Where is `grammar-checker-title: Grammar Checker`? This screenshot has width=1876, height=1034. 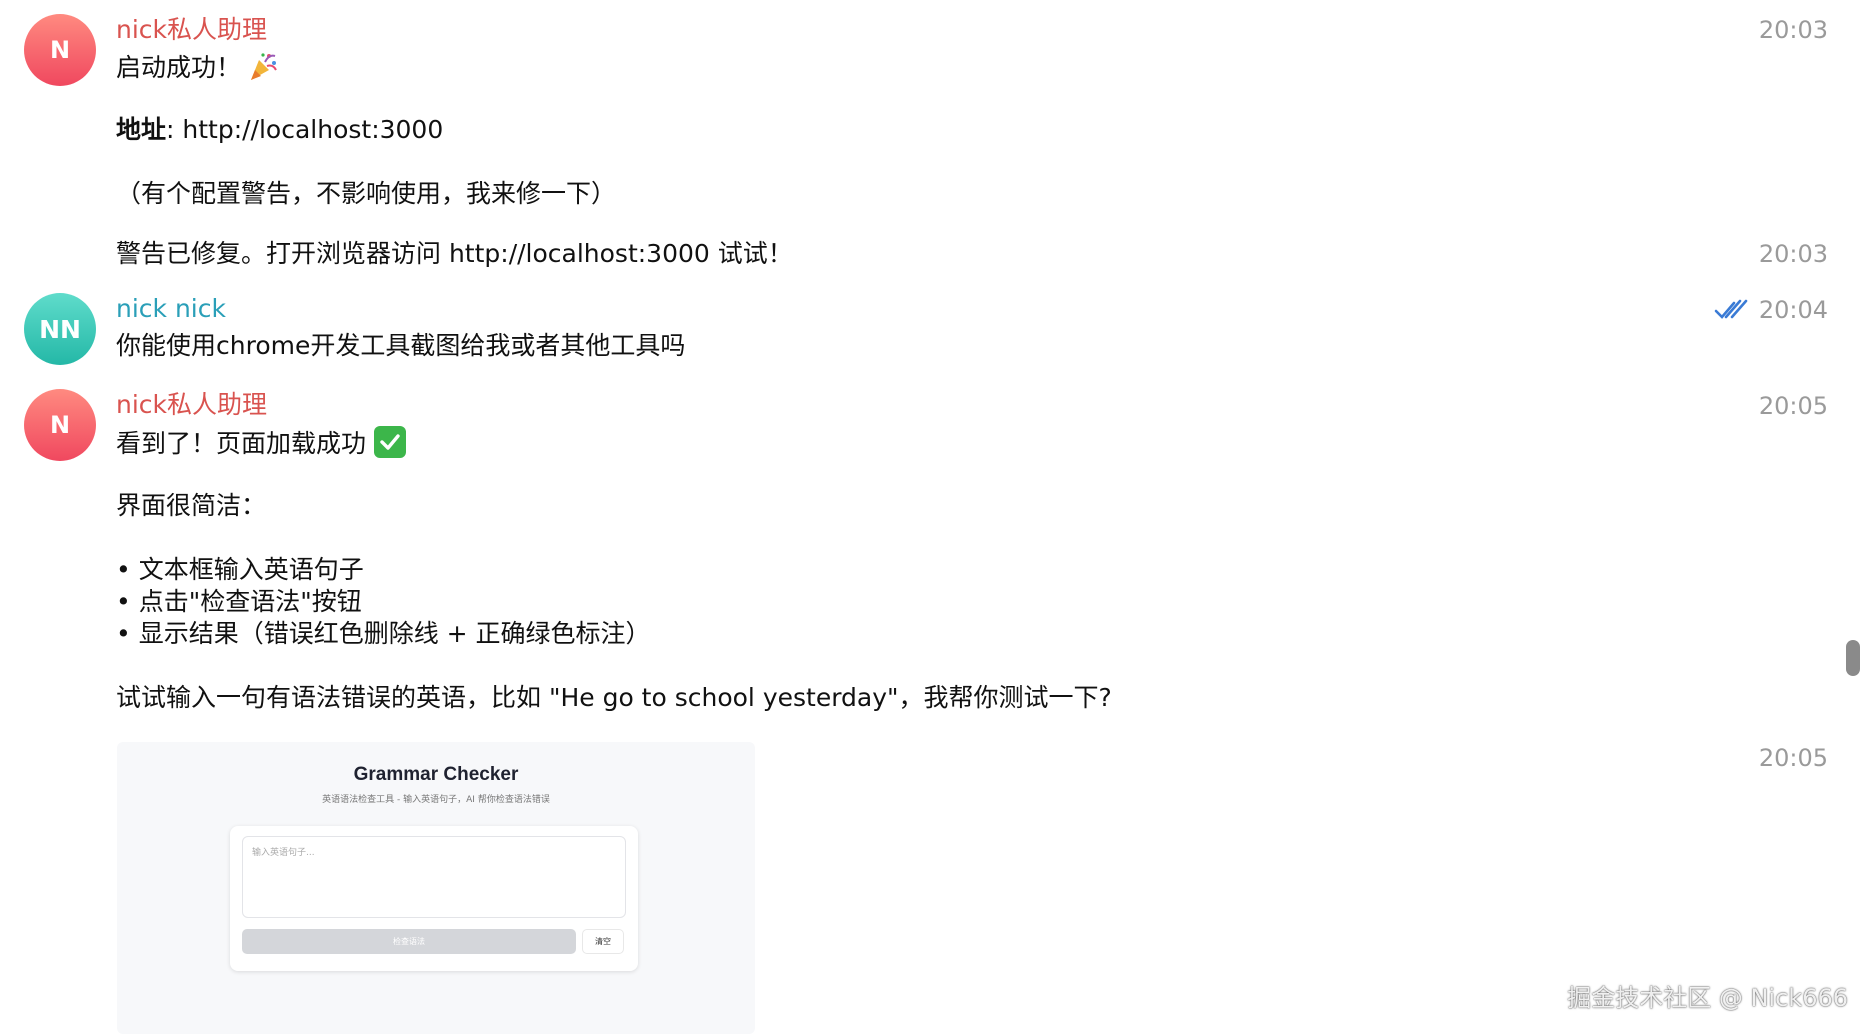
grammar-checker-title: Grammar Checker is located at coordinates (436, 774).